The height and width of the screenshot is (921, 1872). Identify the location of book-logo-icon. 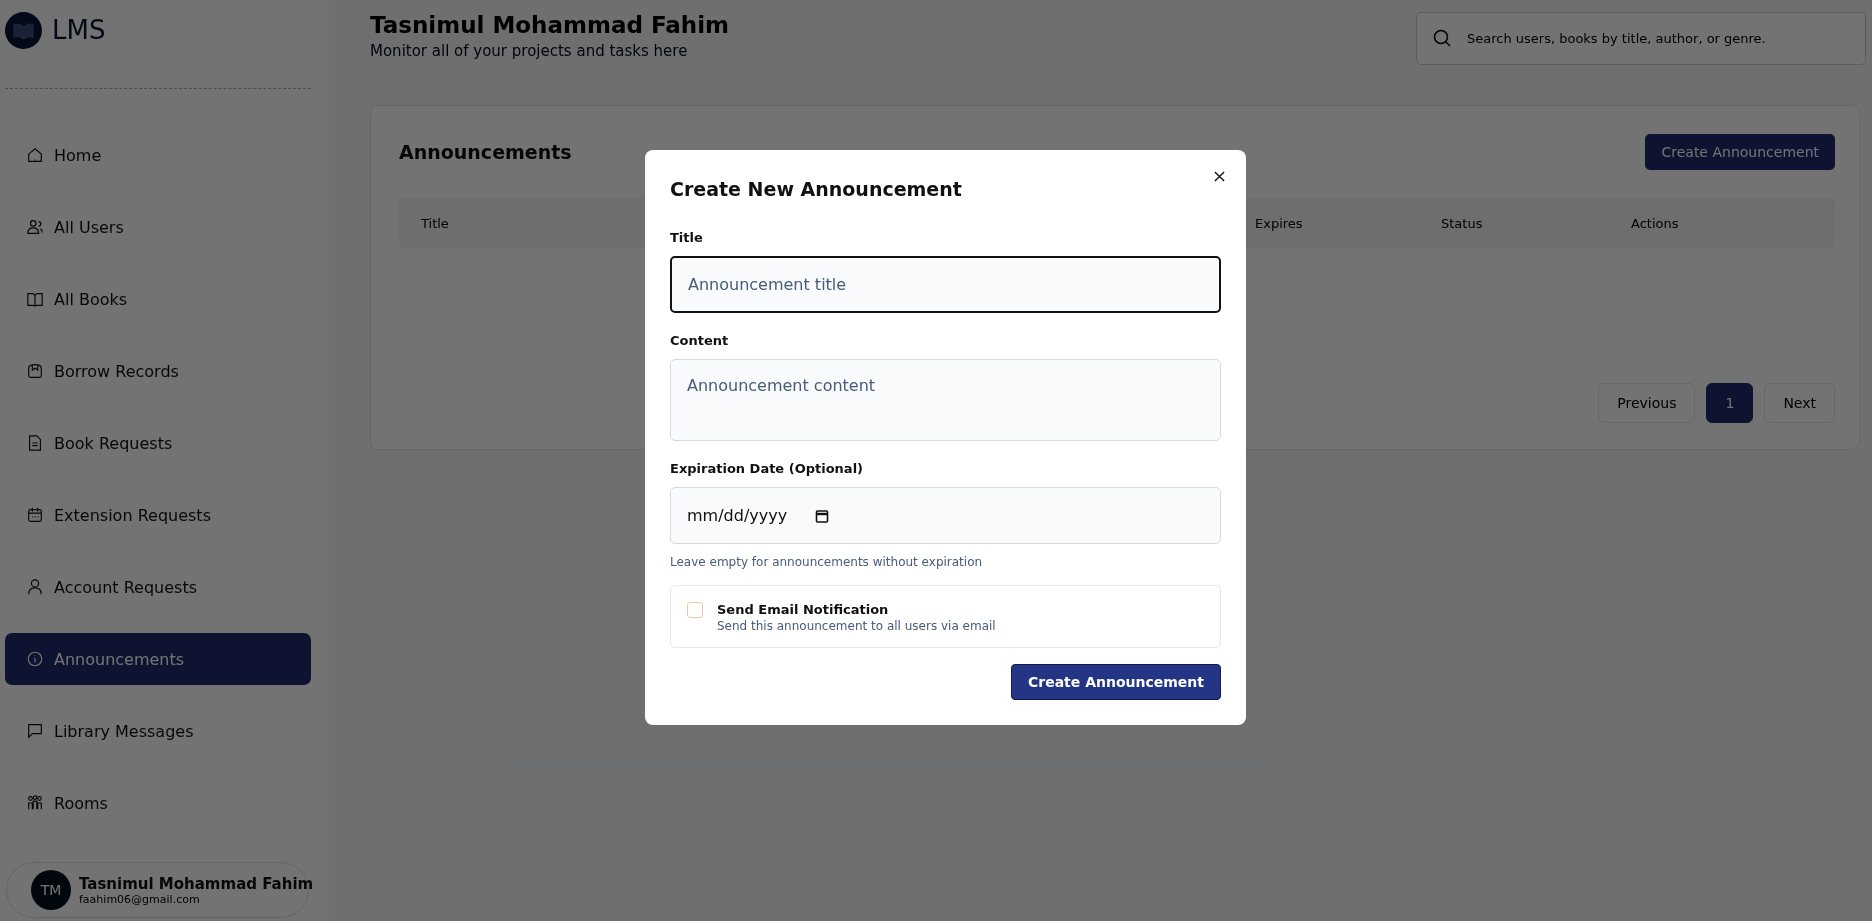
(23, 30).